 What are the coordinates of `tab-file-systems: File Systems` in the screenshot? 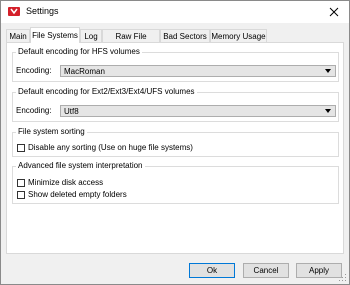 It's located at (55, 35).